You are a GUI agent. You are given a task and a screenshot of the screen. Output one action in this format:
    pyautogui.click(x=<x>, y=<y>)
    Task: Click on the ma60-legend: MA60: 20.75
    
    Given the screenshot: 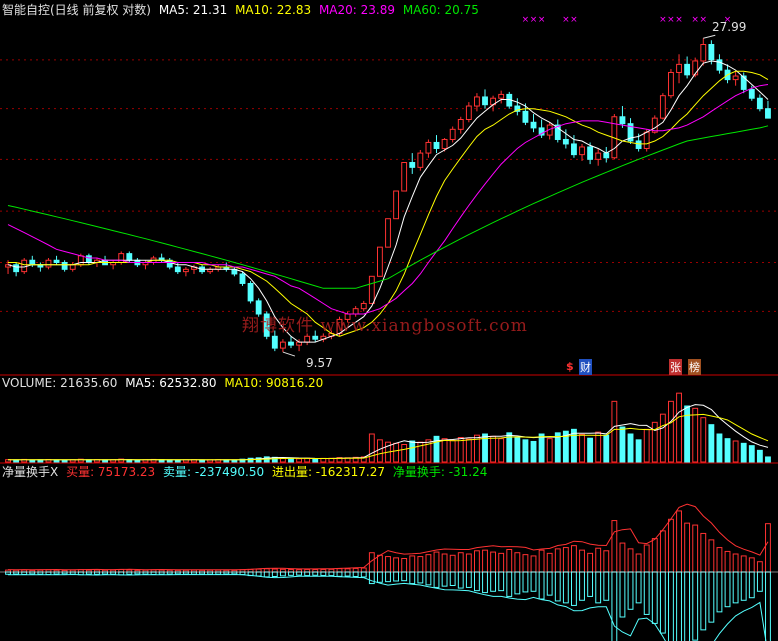 What is the action you would take?
    pyautogui.click(x=440, y=10)
    